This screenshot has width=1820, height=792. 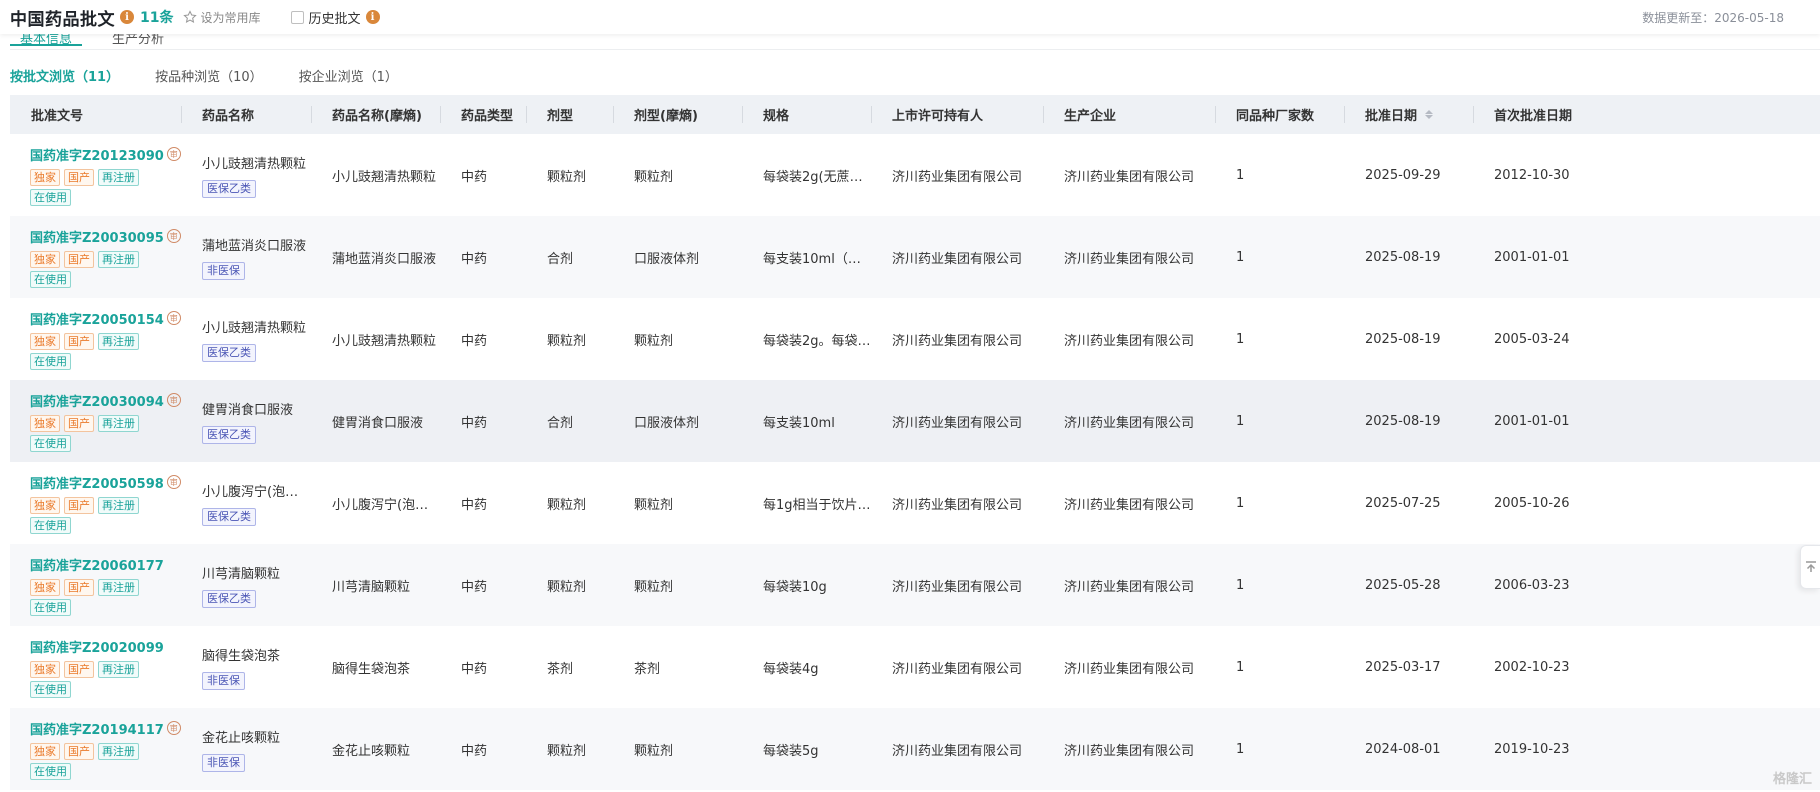 I want to click on mode-by-approval: 按批文浏览（11）, so click(x=64, y=75).